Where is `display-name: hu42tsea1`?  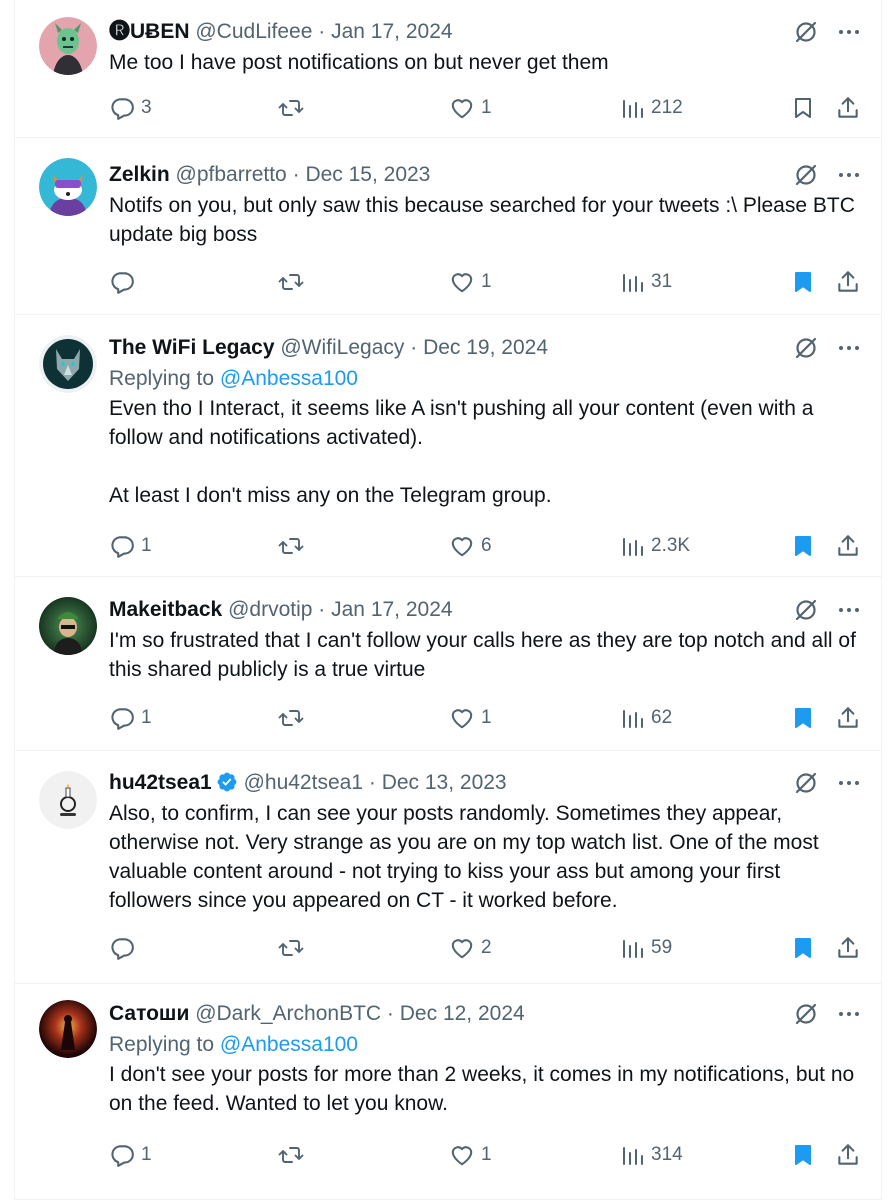
display-name: hu42tsea1 is located at coordinates (160, 782).